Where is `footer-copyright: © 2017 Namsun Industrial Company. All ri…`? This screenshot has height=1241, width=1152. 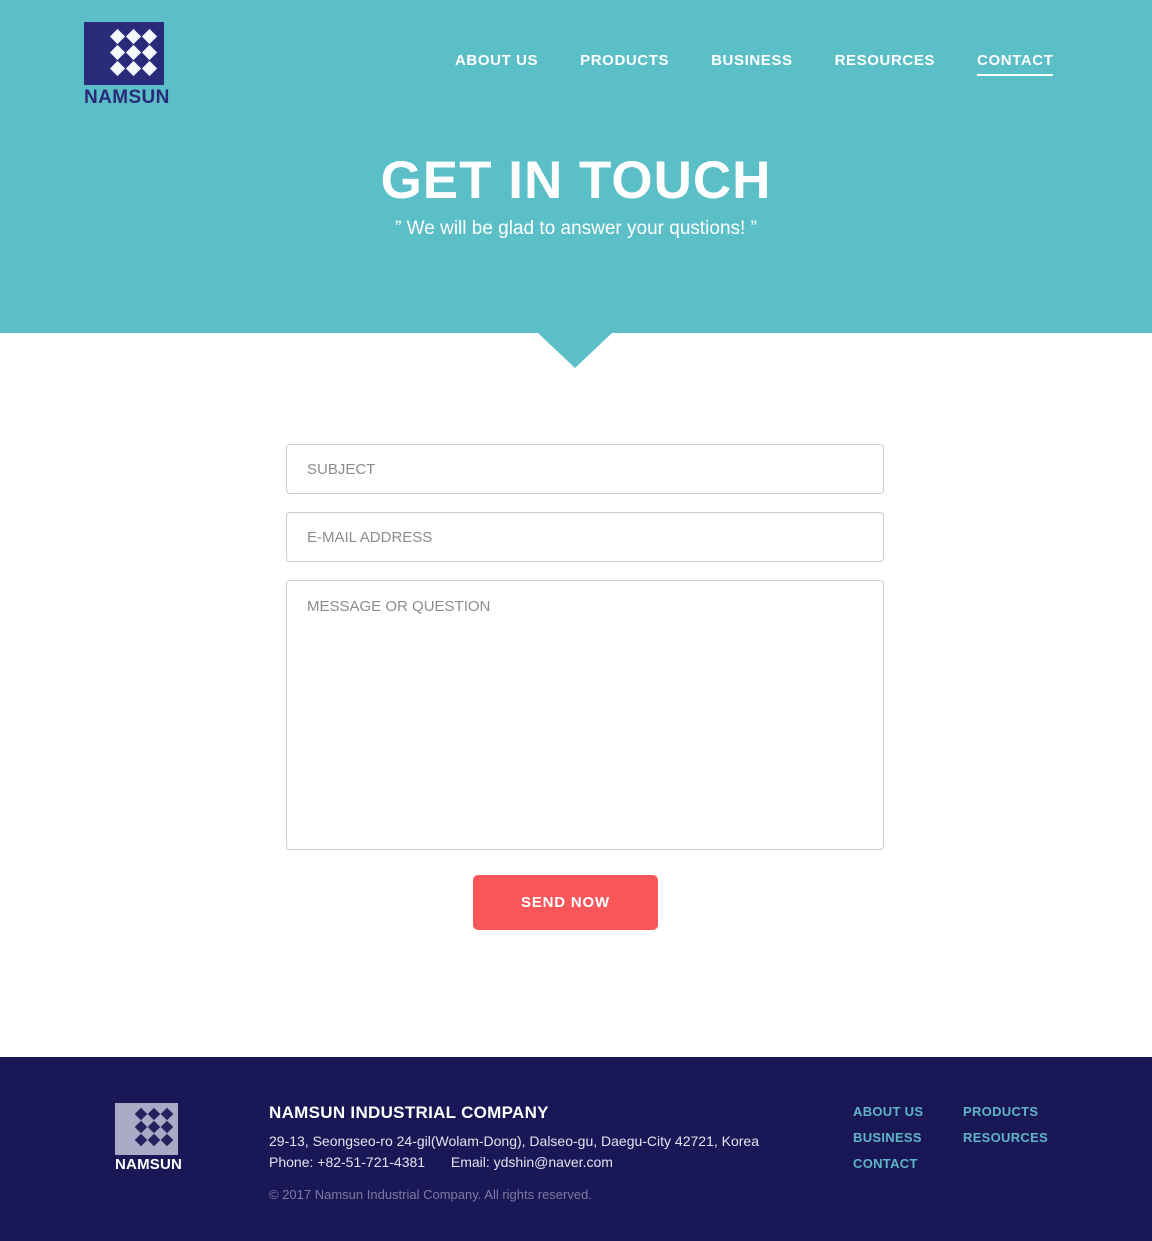
footer-copyright: © 2017 Namsun Industrial Company. All ri… is located at coordinates (430, 1194).